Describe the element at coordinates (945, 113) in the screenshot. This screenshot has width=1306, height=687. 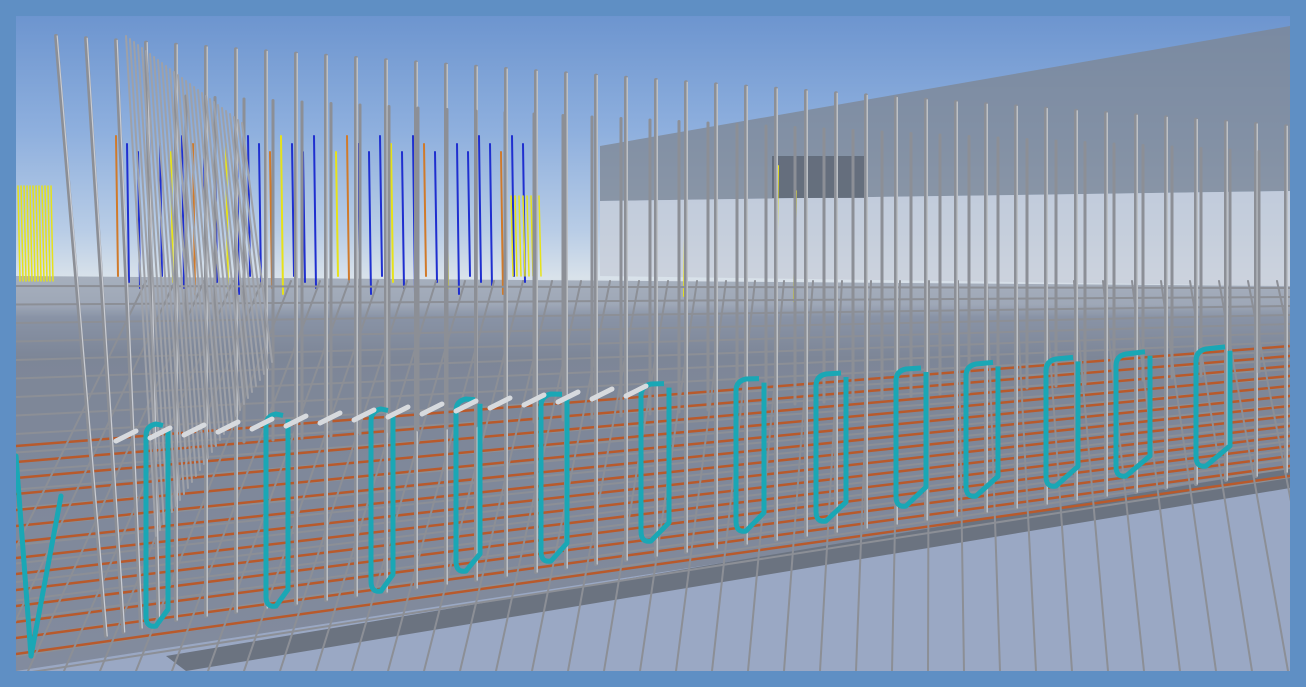
I see `background-wall` at that location.